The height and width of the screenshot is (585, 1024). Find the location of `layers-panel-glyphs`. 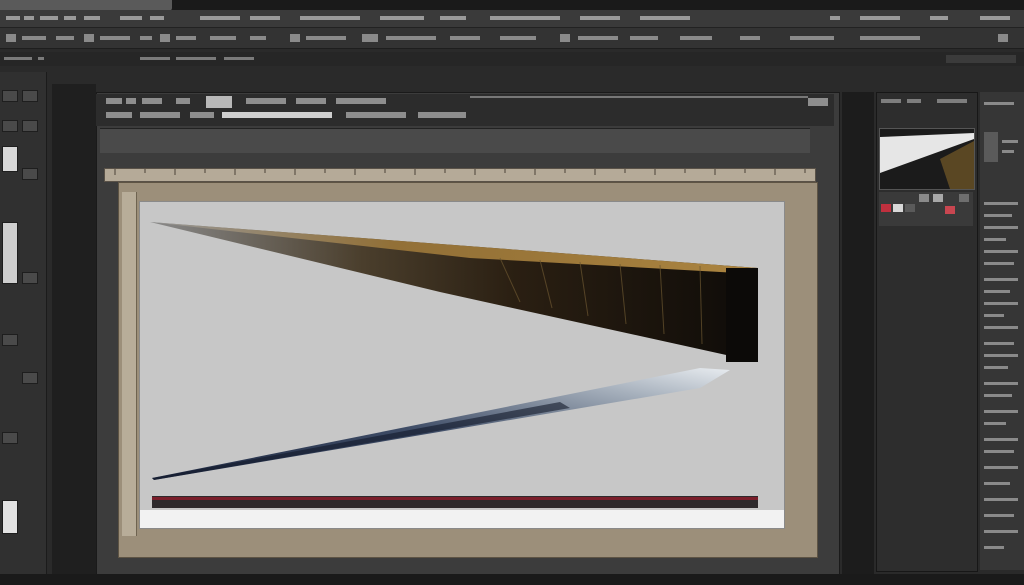

layers-panel-glyphs is located at coordinates (1001, 325).